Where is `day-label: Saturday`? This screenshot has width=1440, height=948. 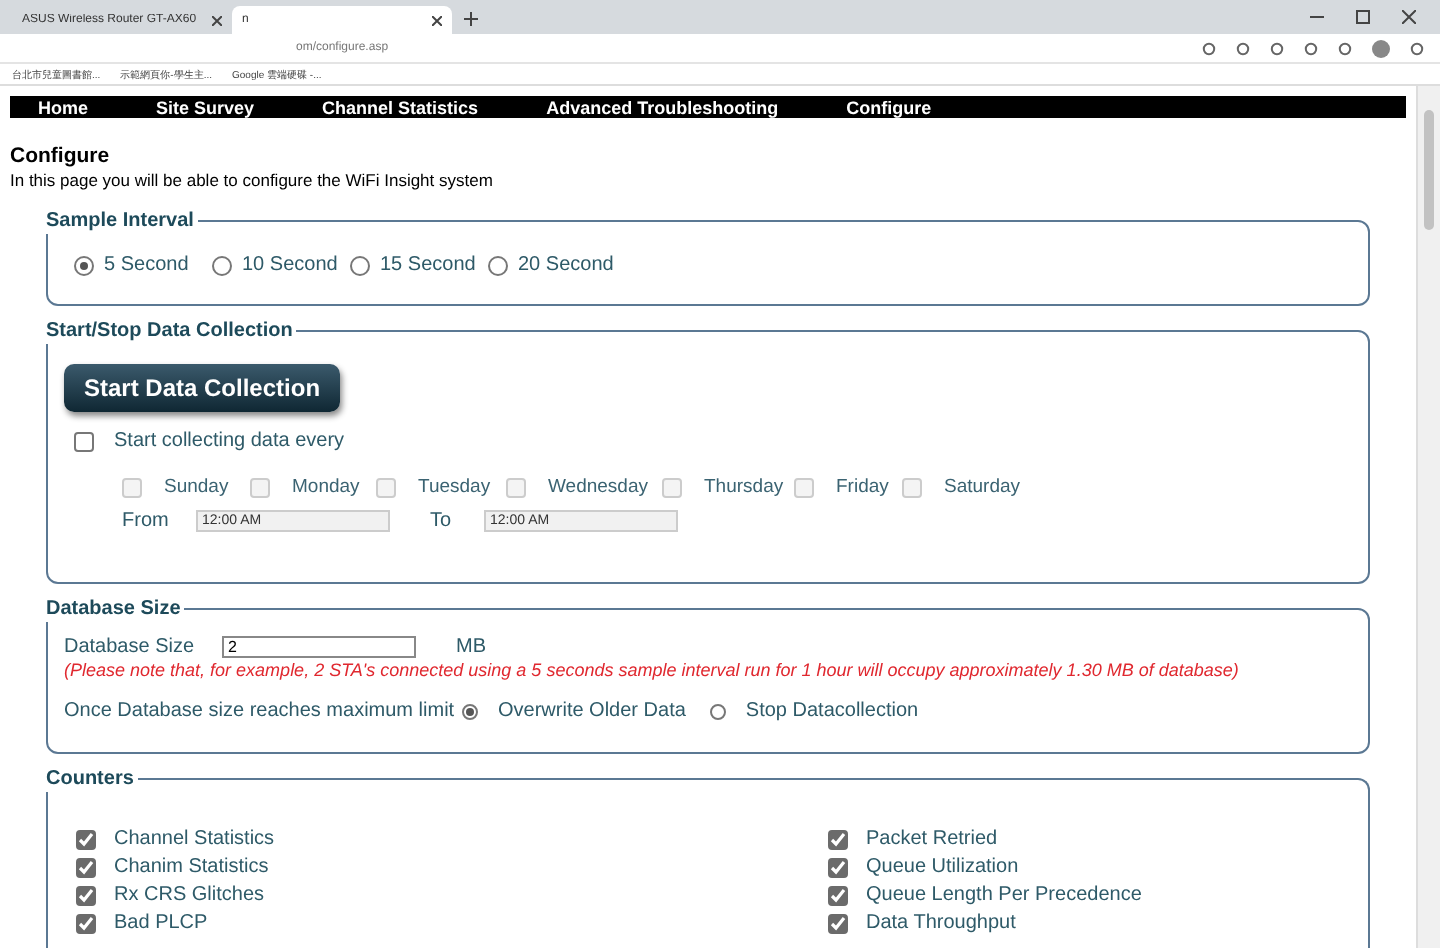
day-label: Saturday is located at coordinates (982, 487).